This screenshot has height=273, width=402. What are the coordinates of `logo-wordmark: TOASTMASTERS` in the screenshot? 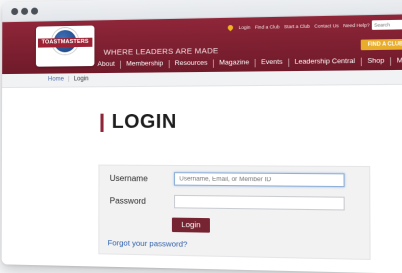 It's located at (65, 42).